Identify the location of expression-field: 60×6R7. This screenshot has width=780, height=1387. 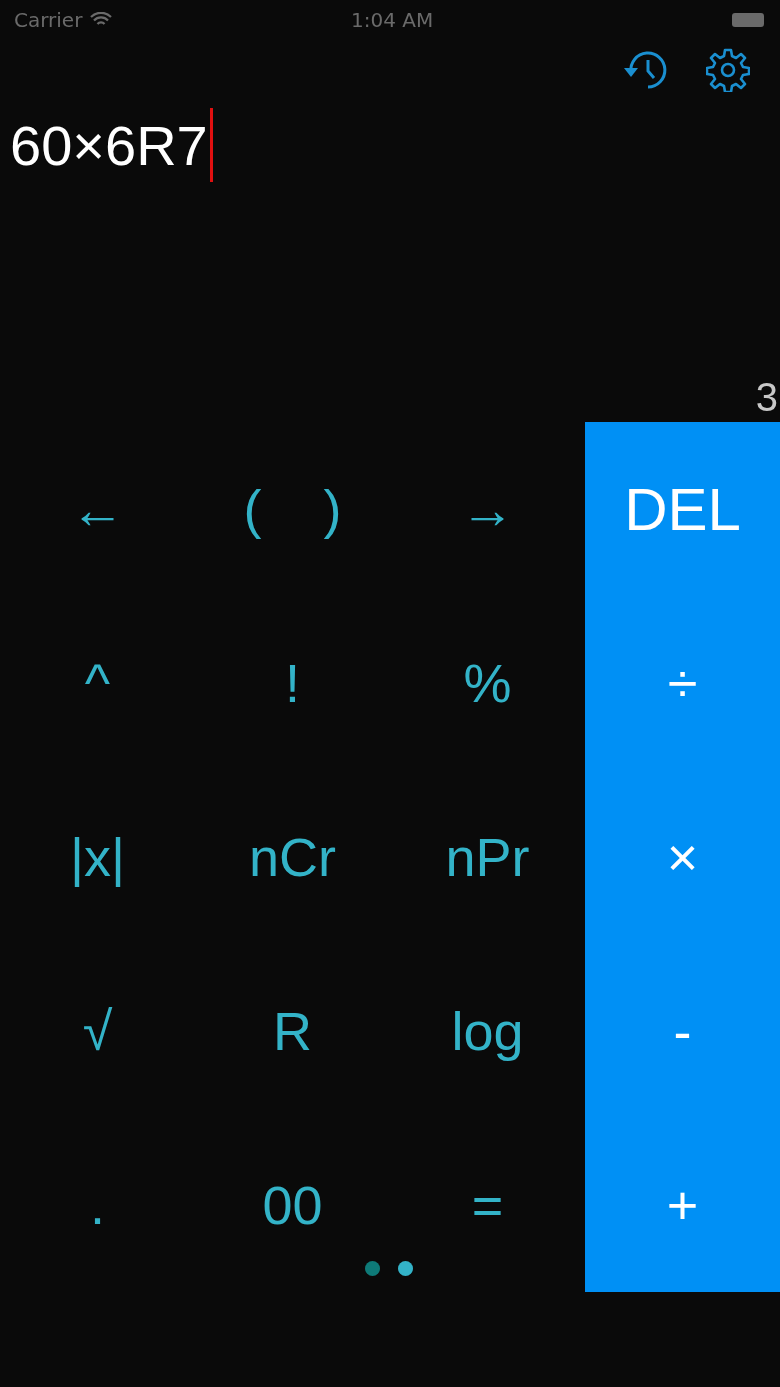
(109, 145).